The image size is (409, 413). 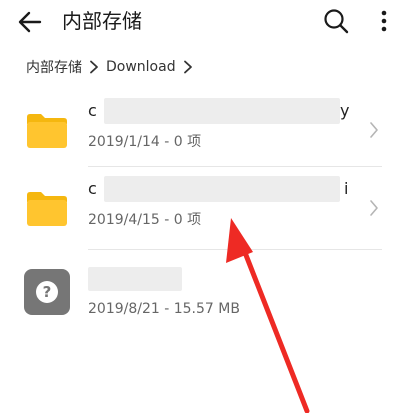 What do you see at coordinates (384, 21) in the screenshot?
I see `more-vertical-icon` at bounding box center [384, 21].